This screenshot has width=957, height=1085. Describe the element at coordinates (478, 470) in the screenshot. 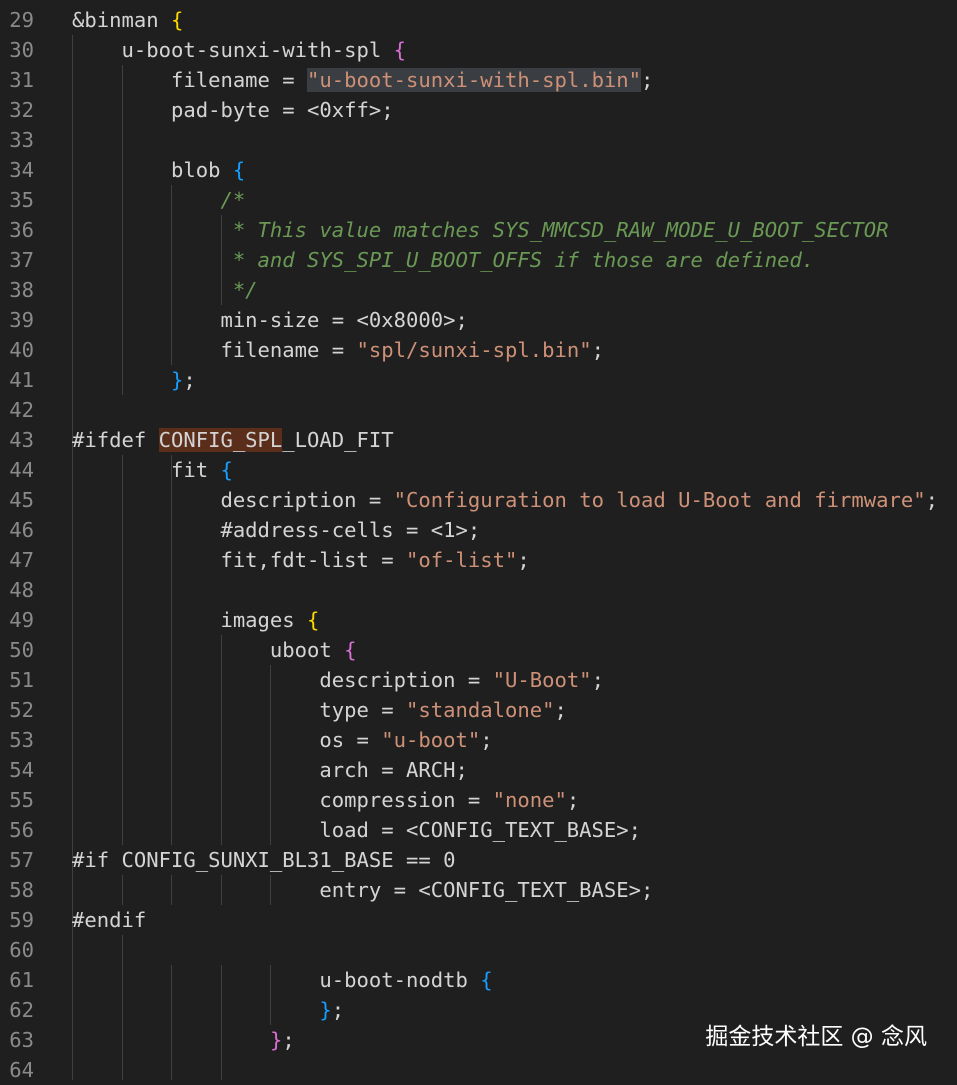

I see `code-line: 44 fit {` at that location.